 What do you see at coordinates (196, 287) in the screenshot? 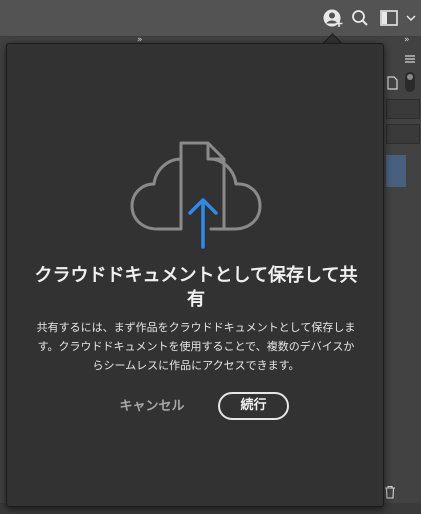
I see `dialog-title: クラウドドキュメントとして保存して共有` at bounding box center [196, 287].